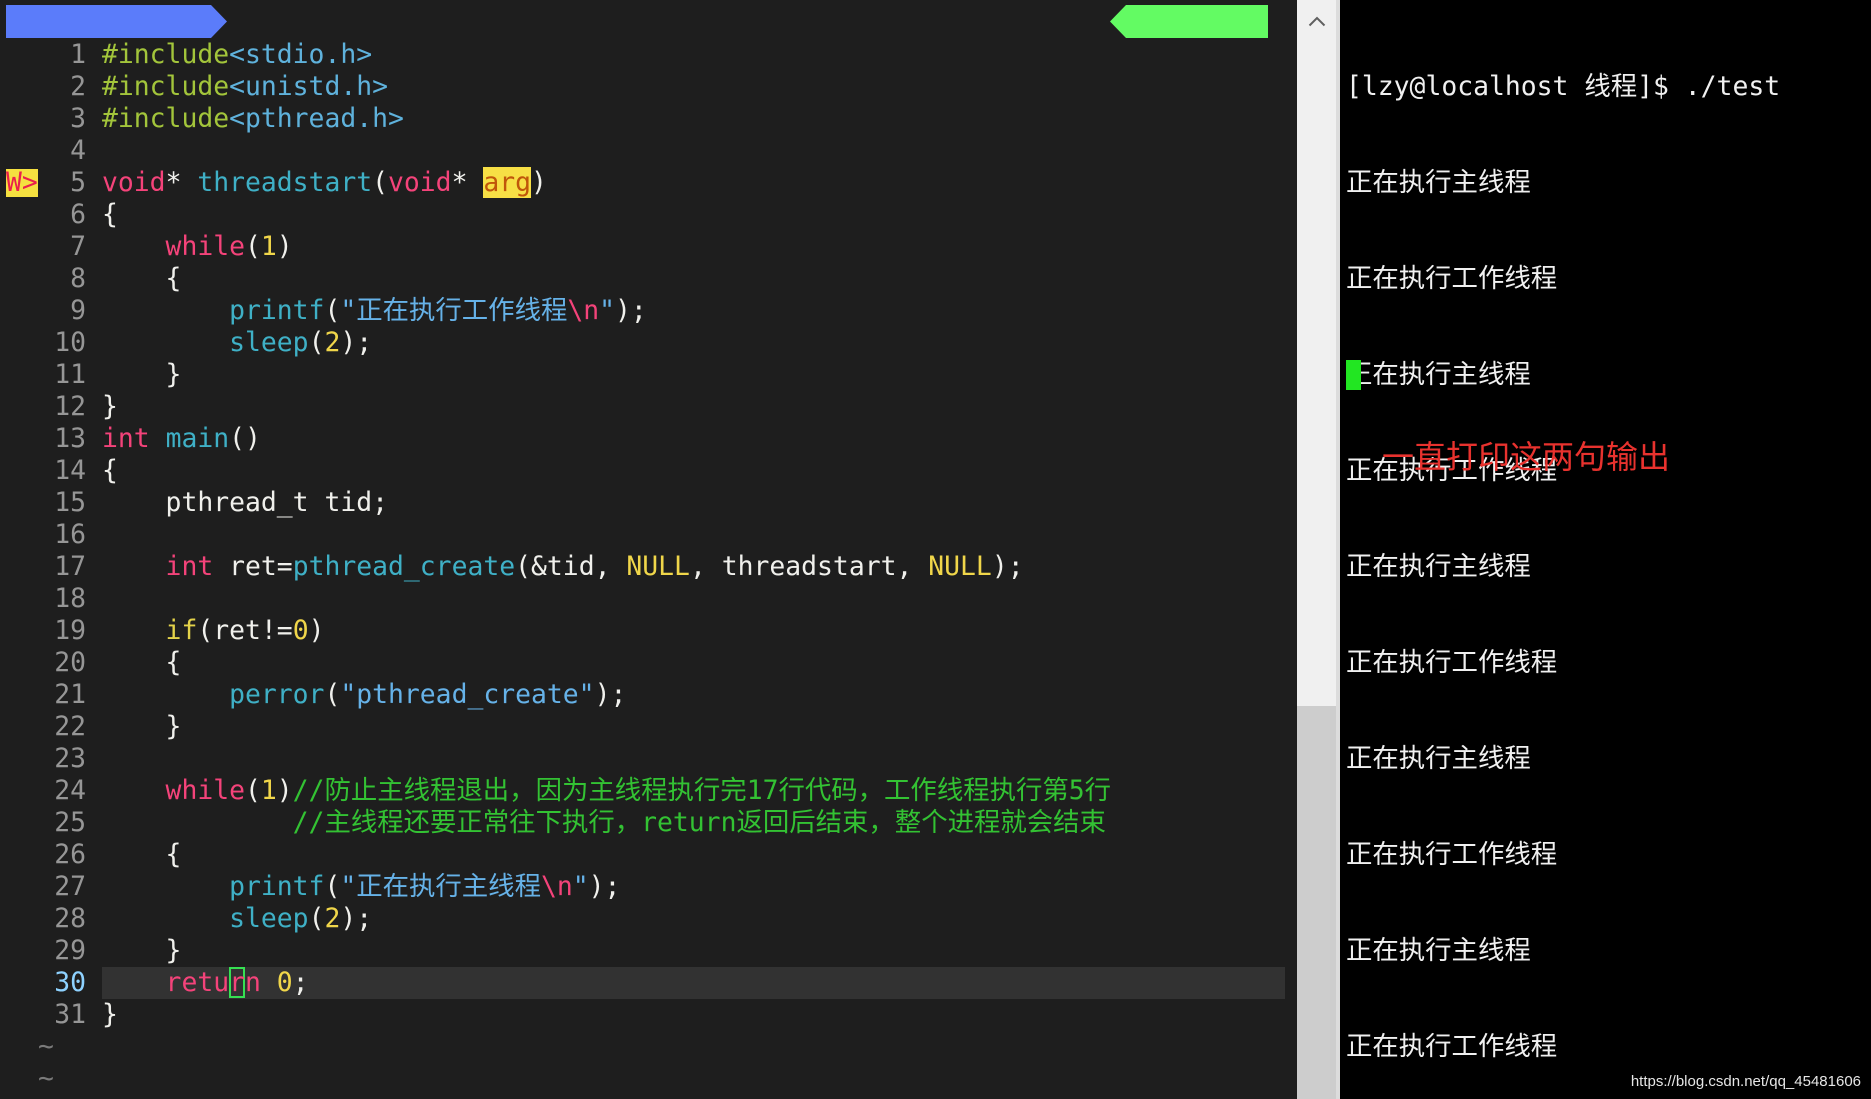  I want to click on code-line: 1 #include<stdio.h>, so click(645, 55).